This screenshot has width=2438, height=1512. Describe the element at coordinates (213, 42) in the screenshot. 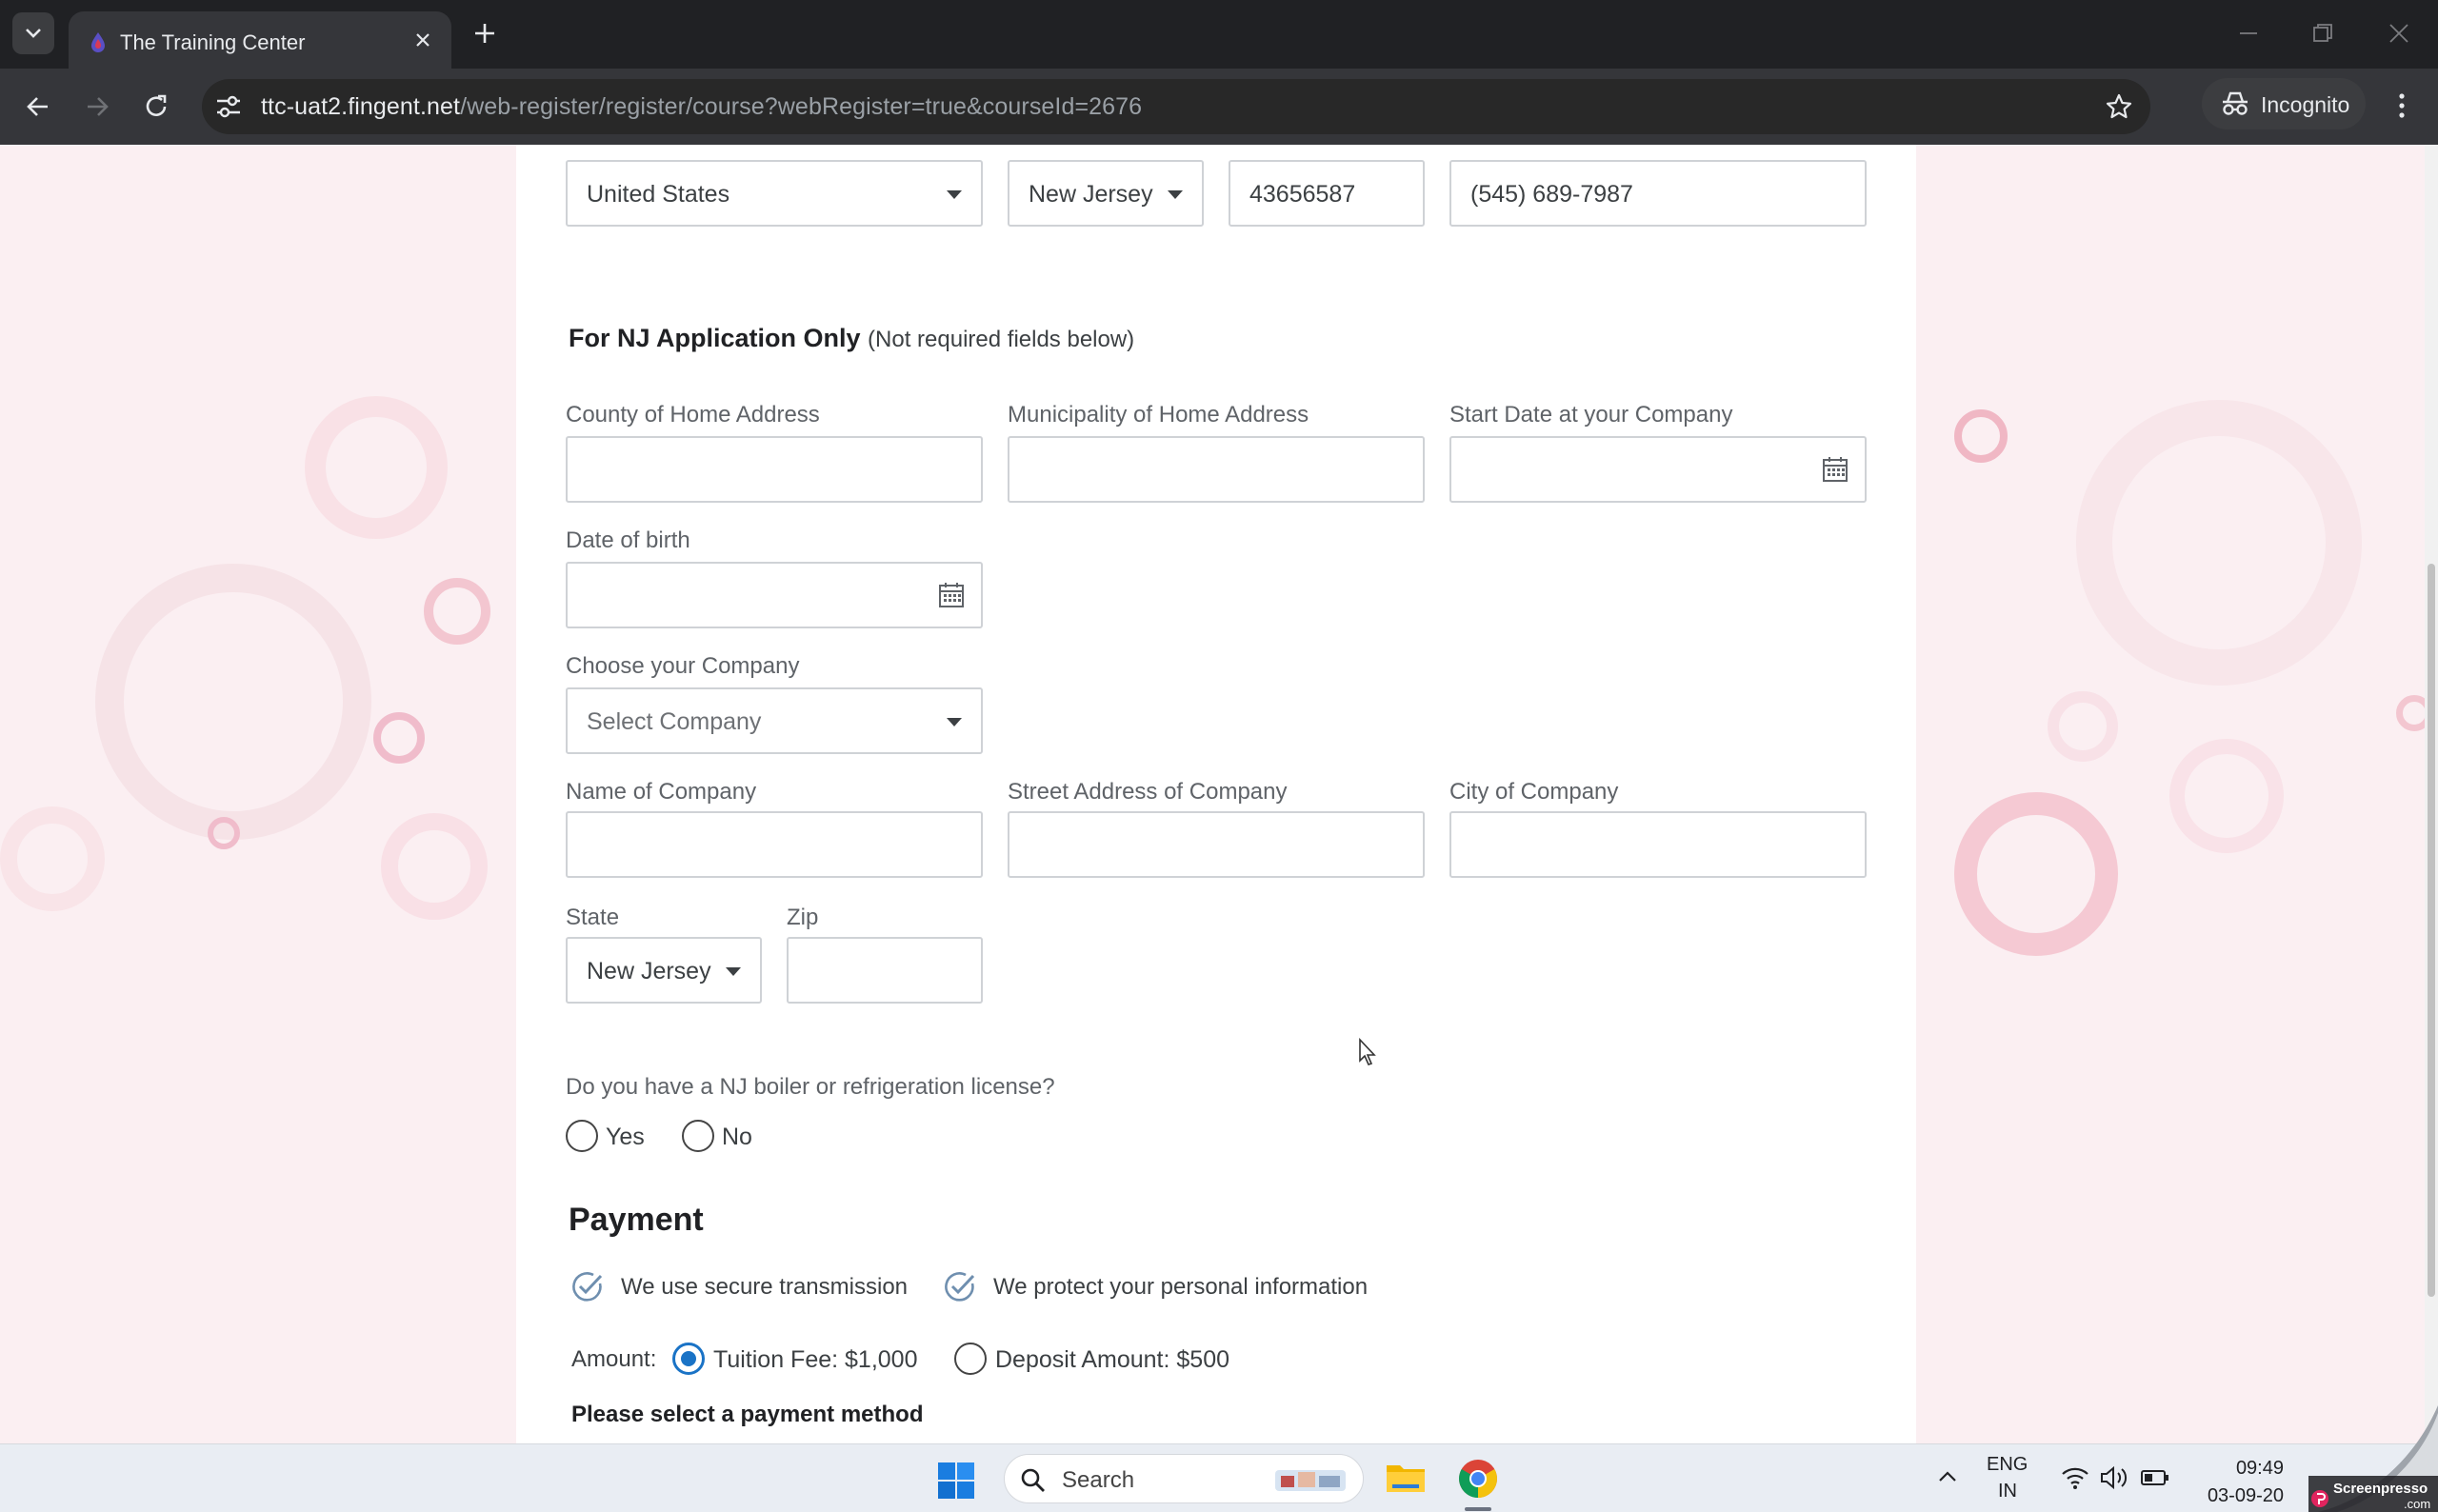

I see `tab-title: The Training Center` at that location.